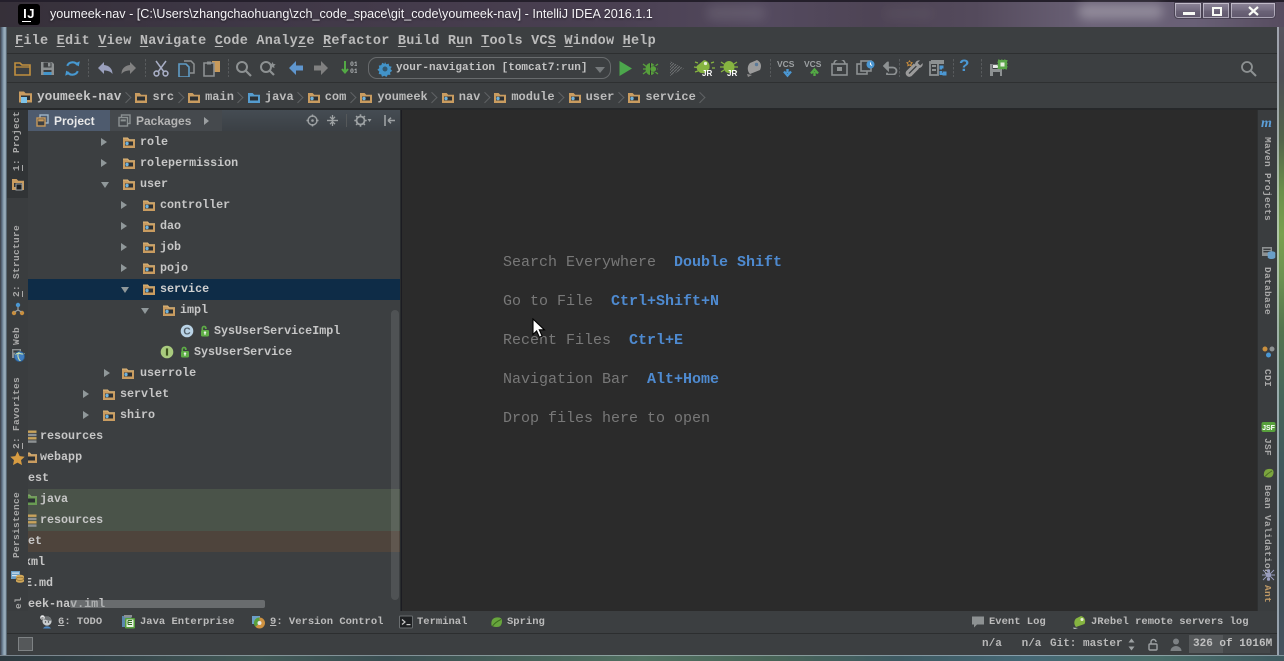 The width and height of the screenshot is (1284, 661). What do you see at coordinates (1269, 428) in the screenshot?
I see `svg-text: JSF` at bounding box center [1269, 428].